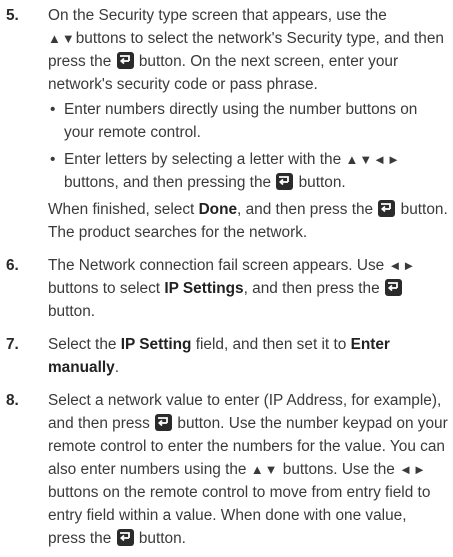 The width and height of the screenshot is (453, 557). What do you see at coordinates (170, 182) in the screenshot?
I see `bullet-text: buttons, and then pressing the` at bounding box center [170, 182].